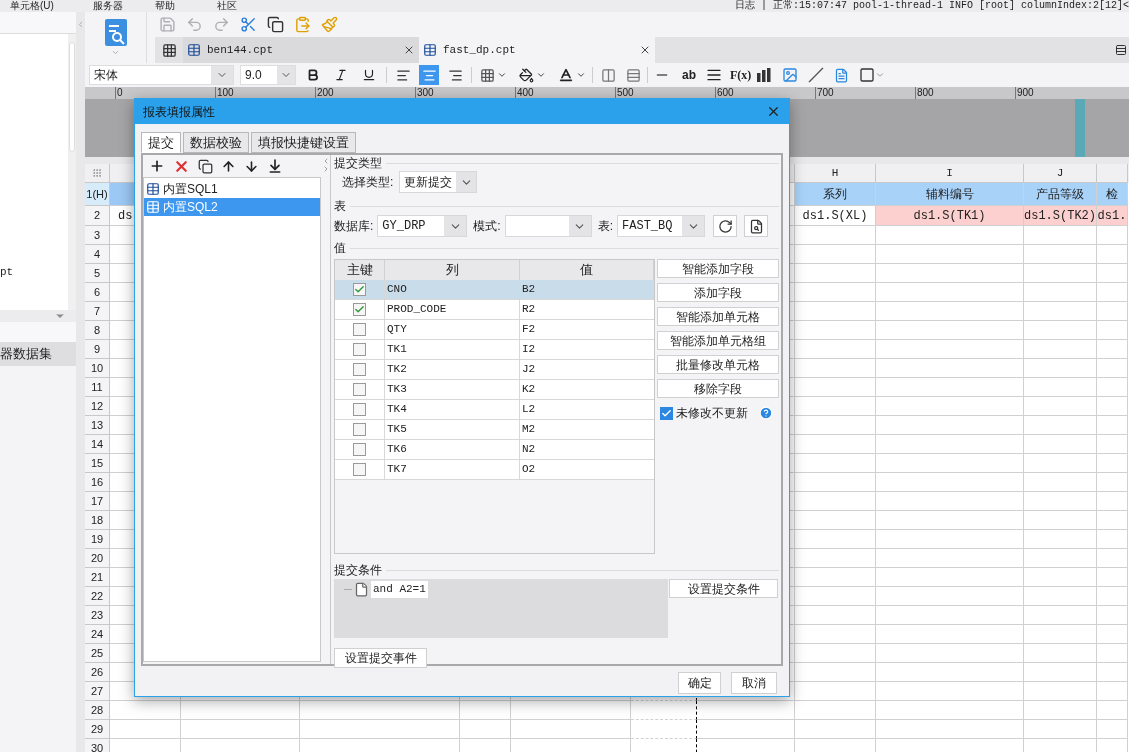 This screenshot has height=752, width=1129. What do you see at coordinates (765, 75) in the screenshot?
I see `bar-chart-icon` at bounding box center [765, 75].